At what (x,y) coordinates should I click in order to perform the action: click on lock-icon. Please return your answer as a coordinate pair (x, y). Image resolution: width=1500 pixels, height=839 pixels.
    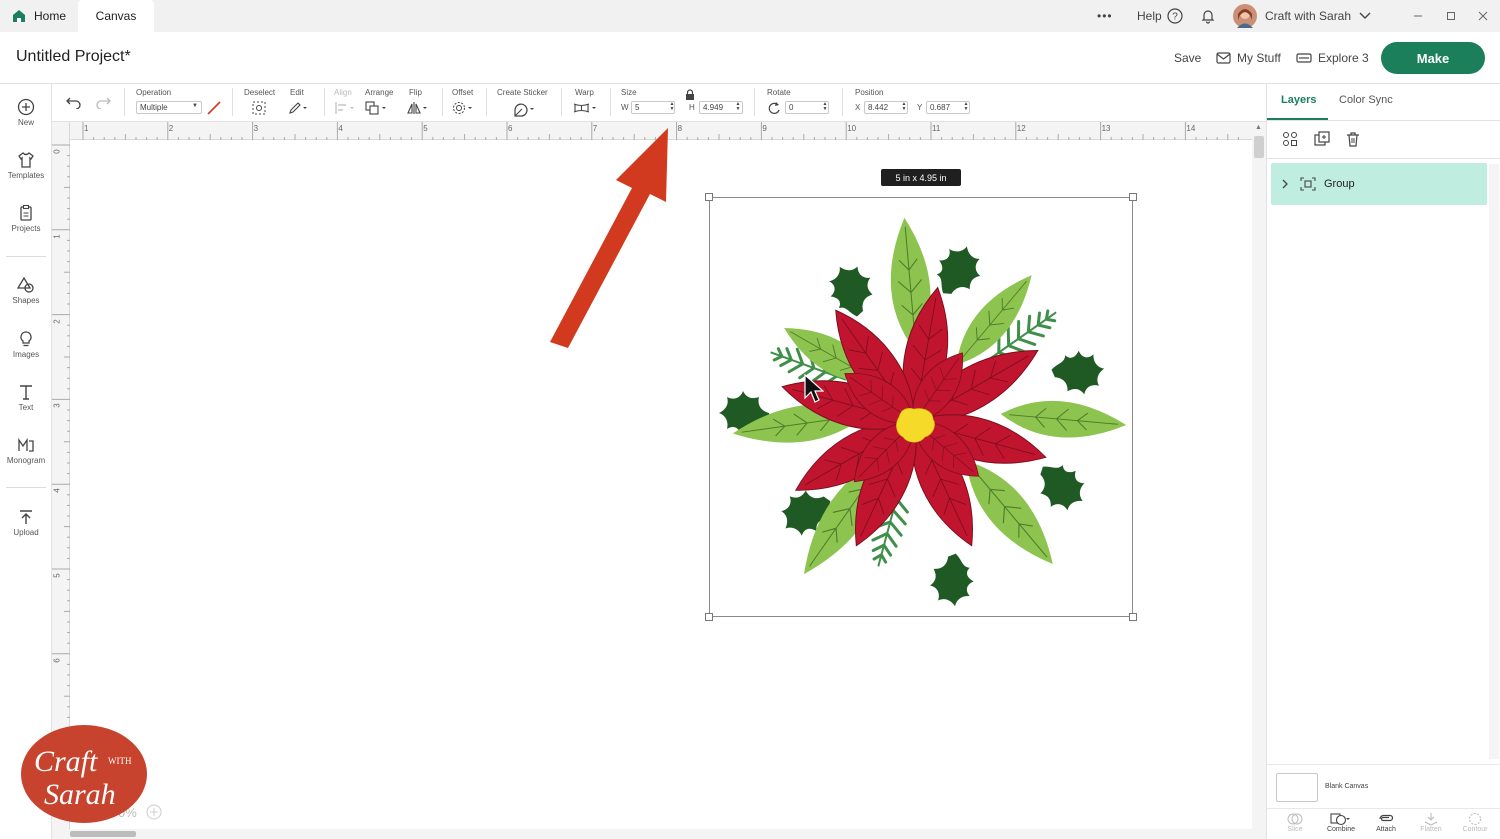
    Looking at the image, I should click on (690, 95).